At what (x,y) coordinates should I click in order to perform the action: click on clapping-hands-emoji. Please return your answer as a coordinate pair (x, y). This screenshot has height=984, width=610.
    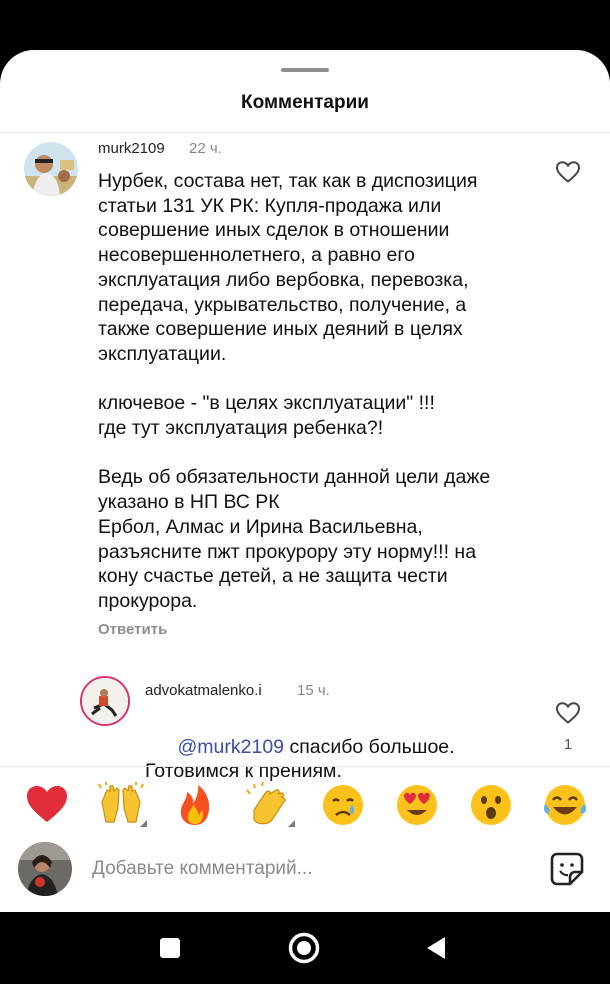
    Looking at the image, I should click on (269, 804).